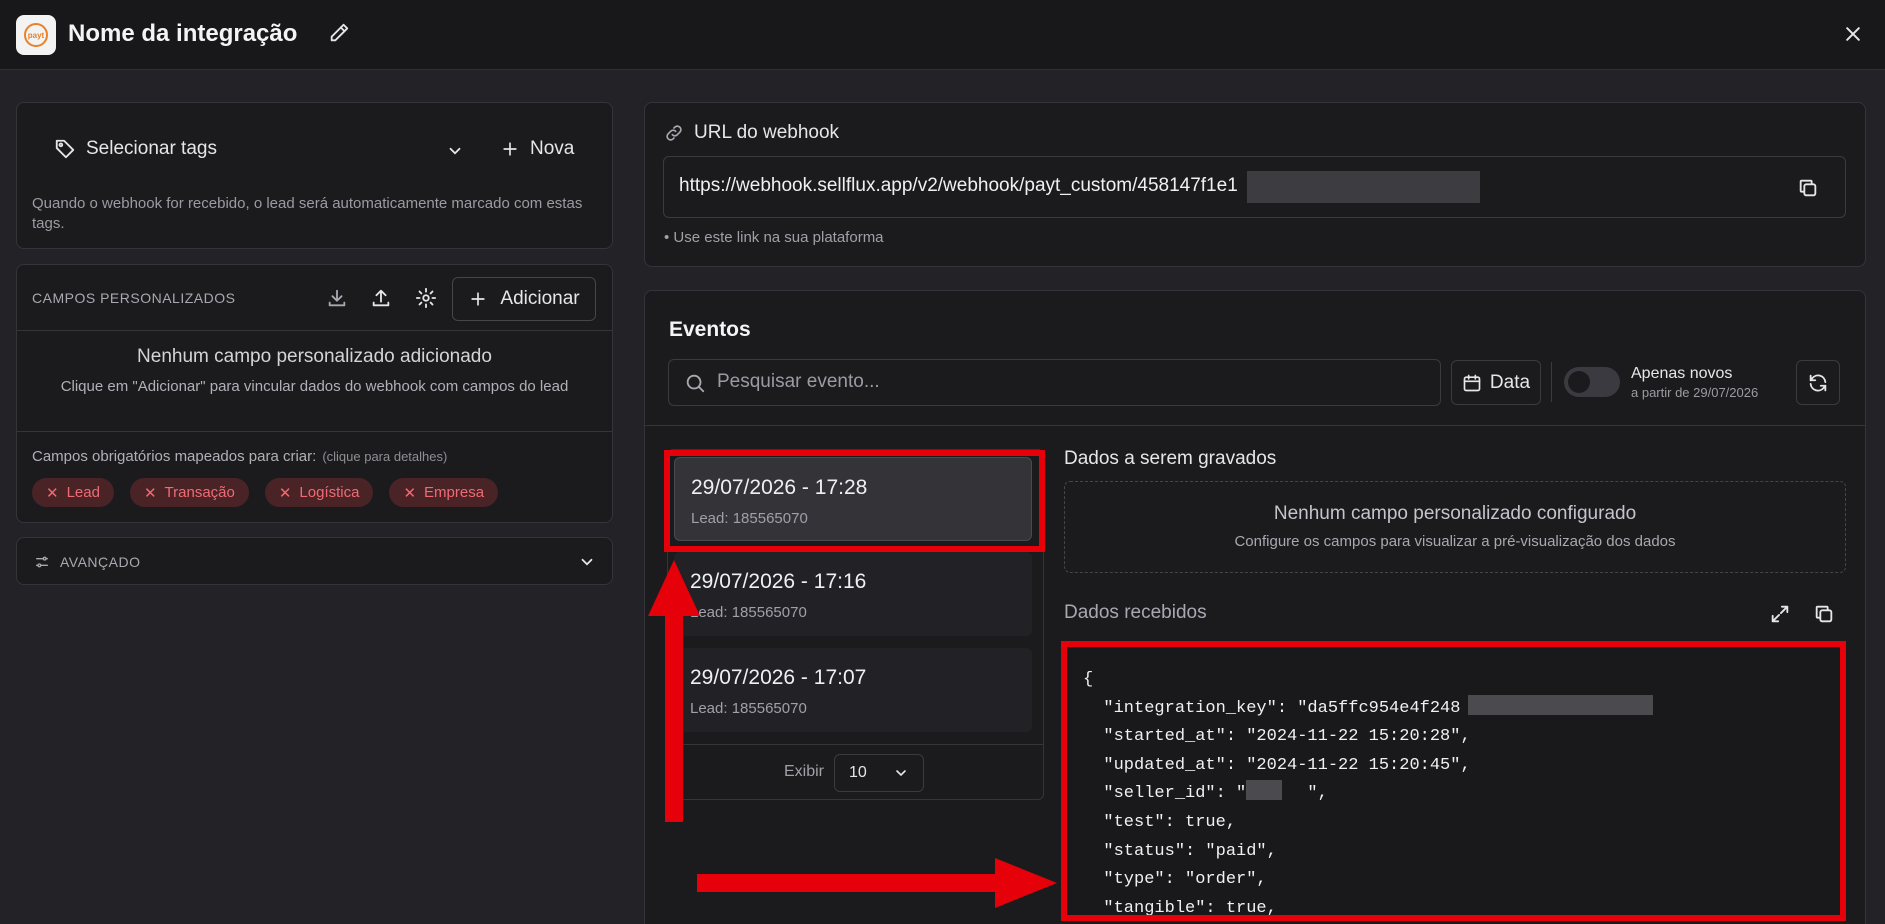  Describe the element at coordinates (1853, 34) in the screenshot. I see `close-icon` at that location.